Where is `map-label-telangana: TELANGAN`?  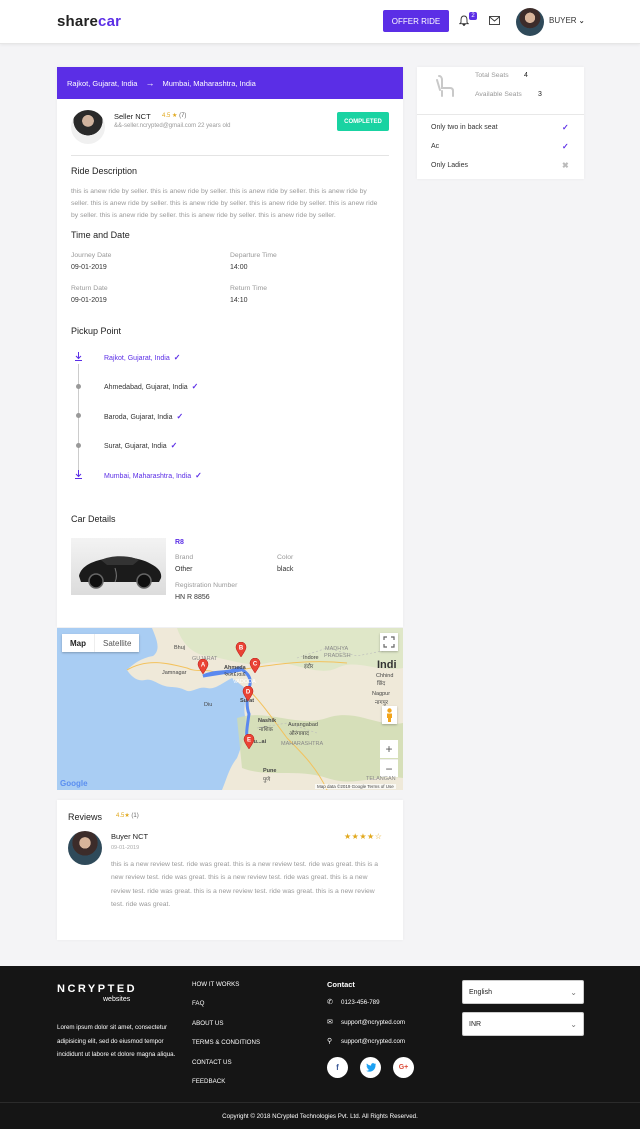
map-label-telangana: TELANGAN is located at coordinates (381, 779).